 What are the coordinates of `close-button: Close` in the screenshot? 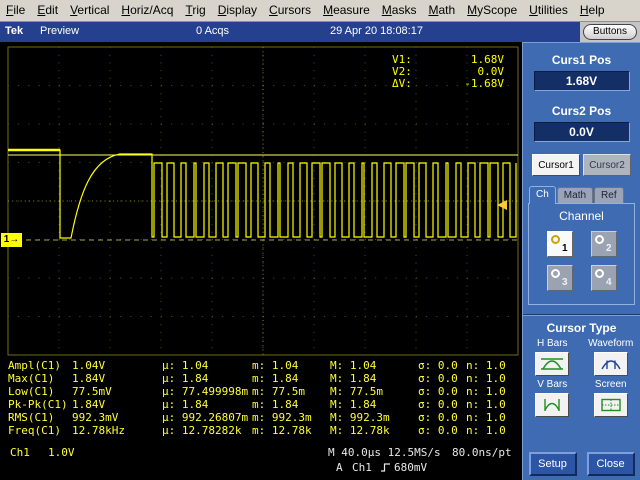 It's located at (610, 464).